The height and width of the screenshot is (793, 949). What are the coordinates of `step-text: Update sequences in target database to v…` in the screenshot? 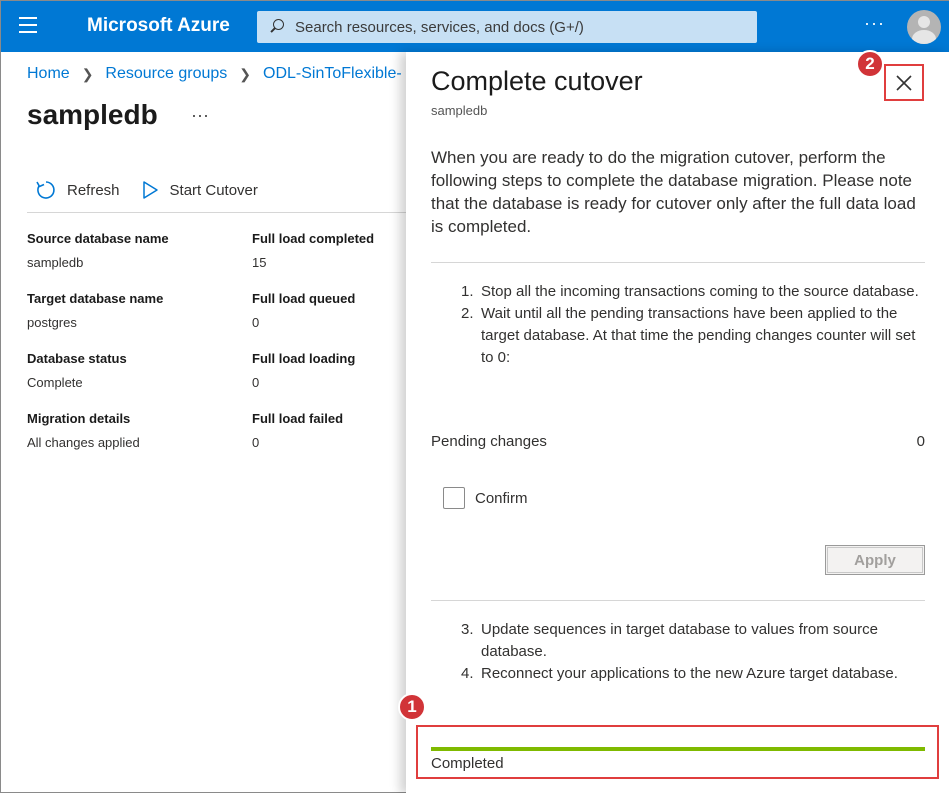 It's located at (679, 640).